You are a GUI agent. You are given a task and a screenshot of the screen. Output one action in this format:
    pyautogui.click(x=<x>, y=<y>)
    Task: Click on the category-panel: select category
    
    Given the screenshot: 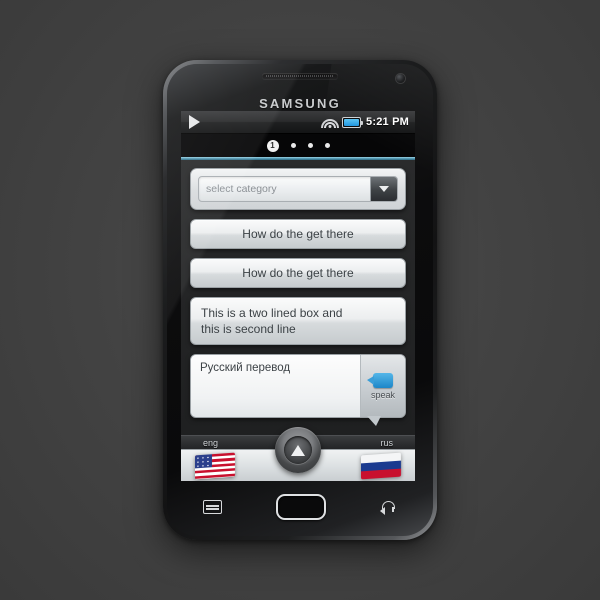 What is the action you would take?
    pyautogui.click(x=298, y=189)
    